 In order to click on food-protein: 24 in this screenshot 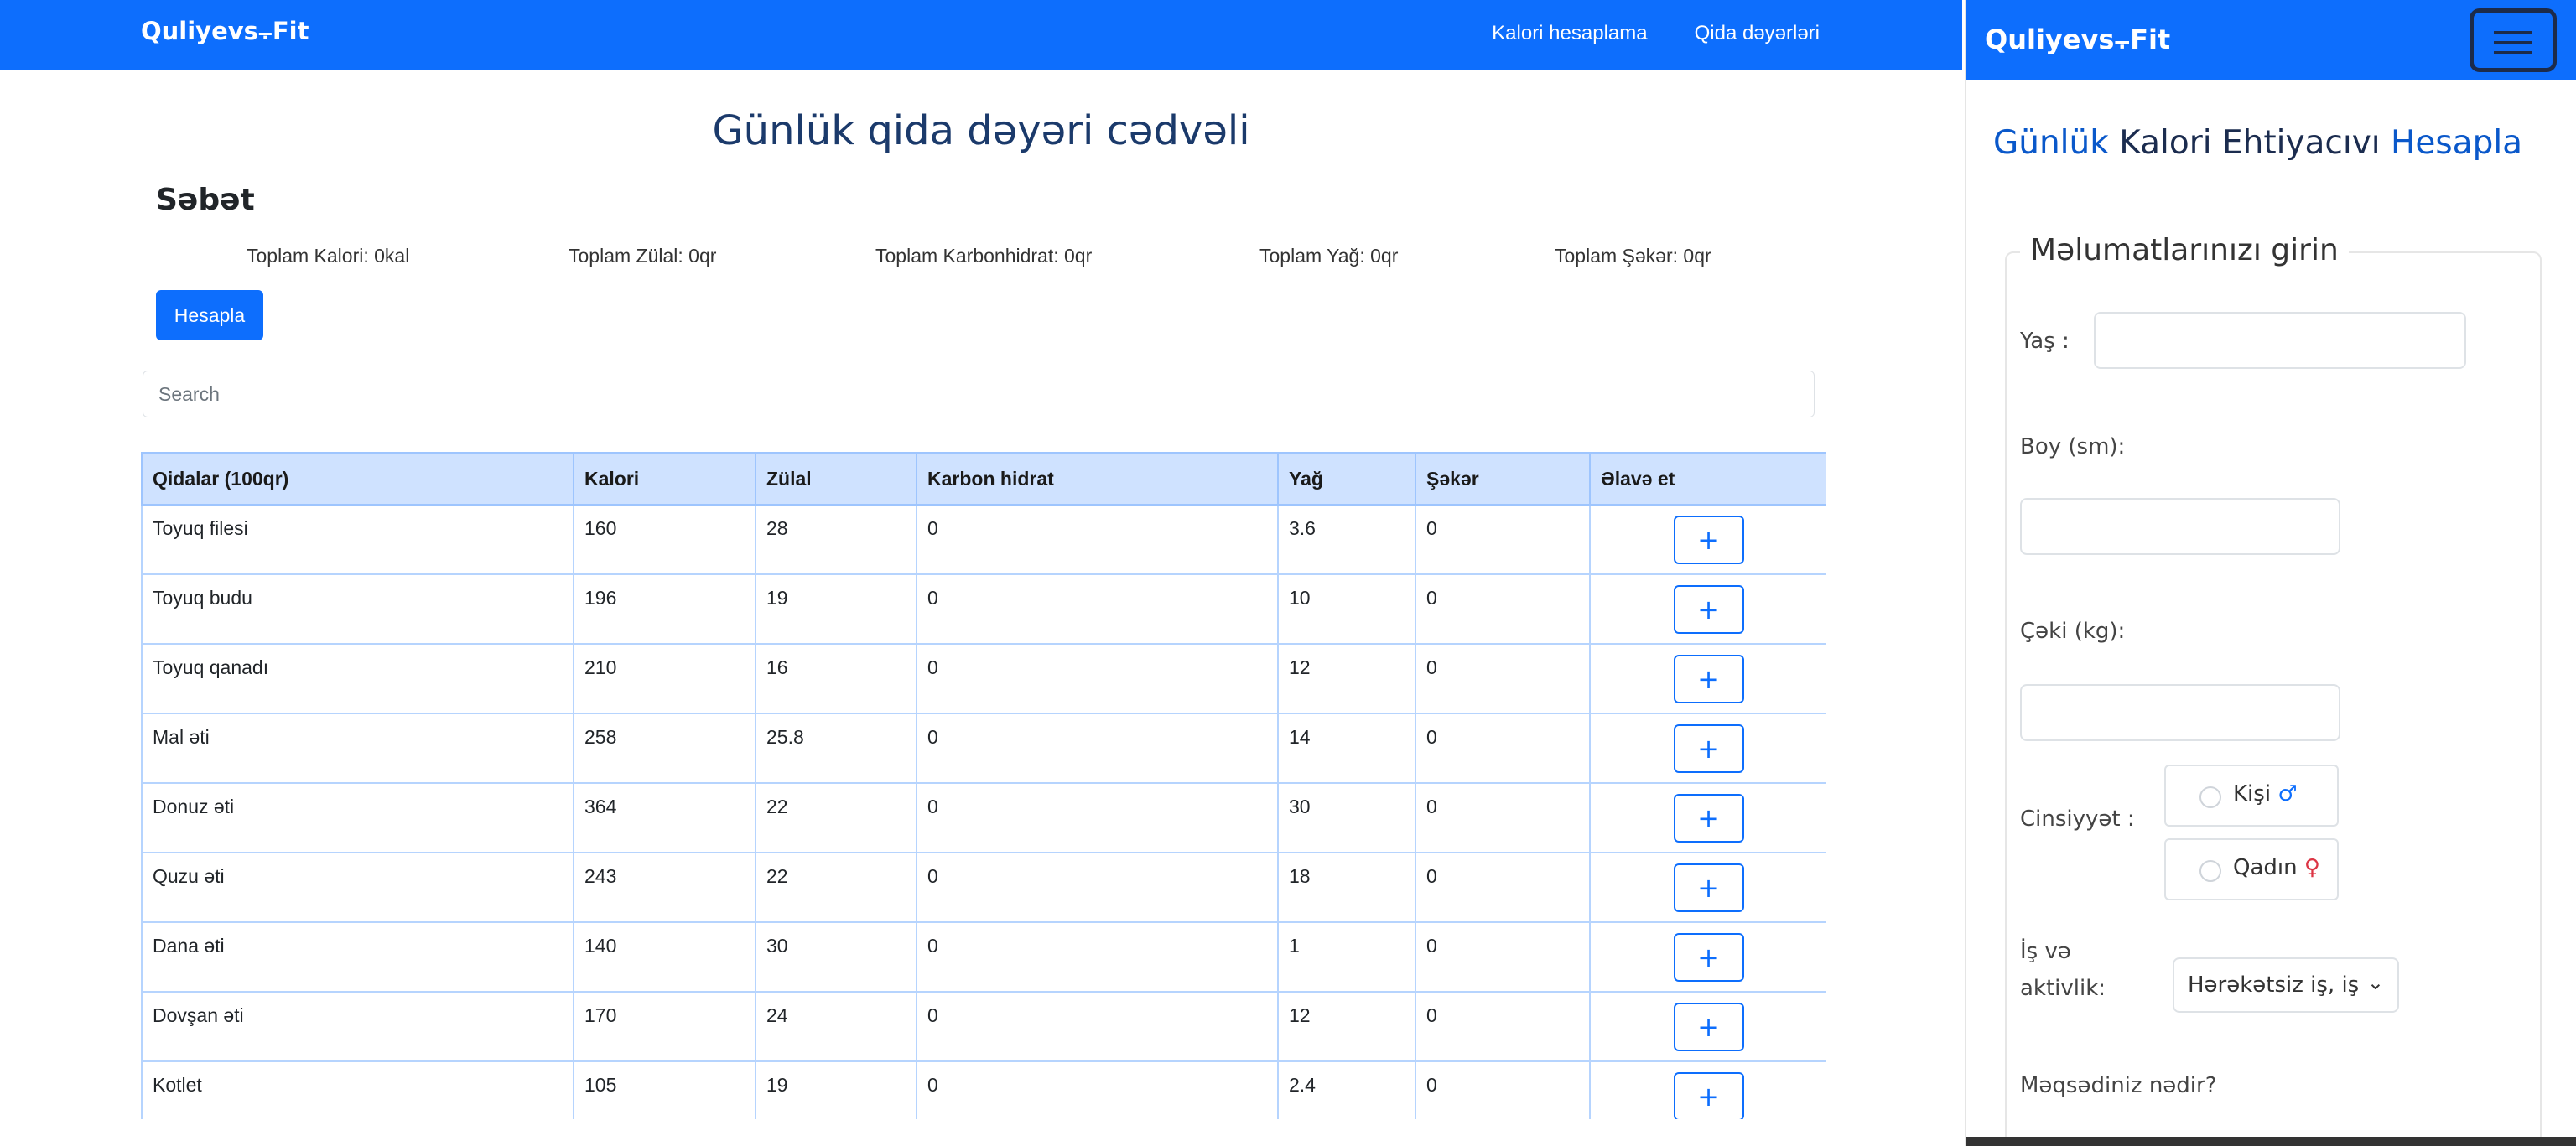, I will do `click(836, 1026)`.